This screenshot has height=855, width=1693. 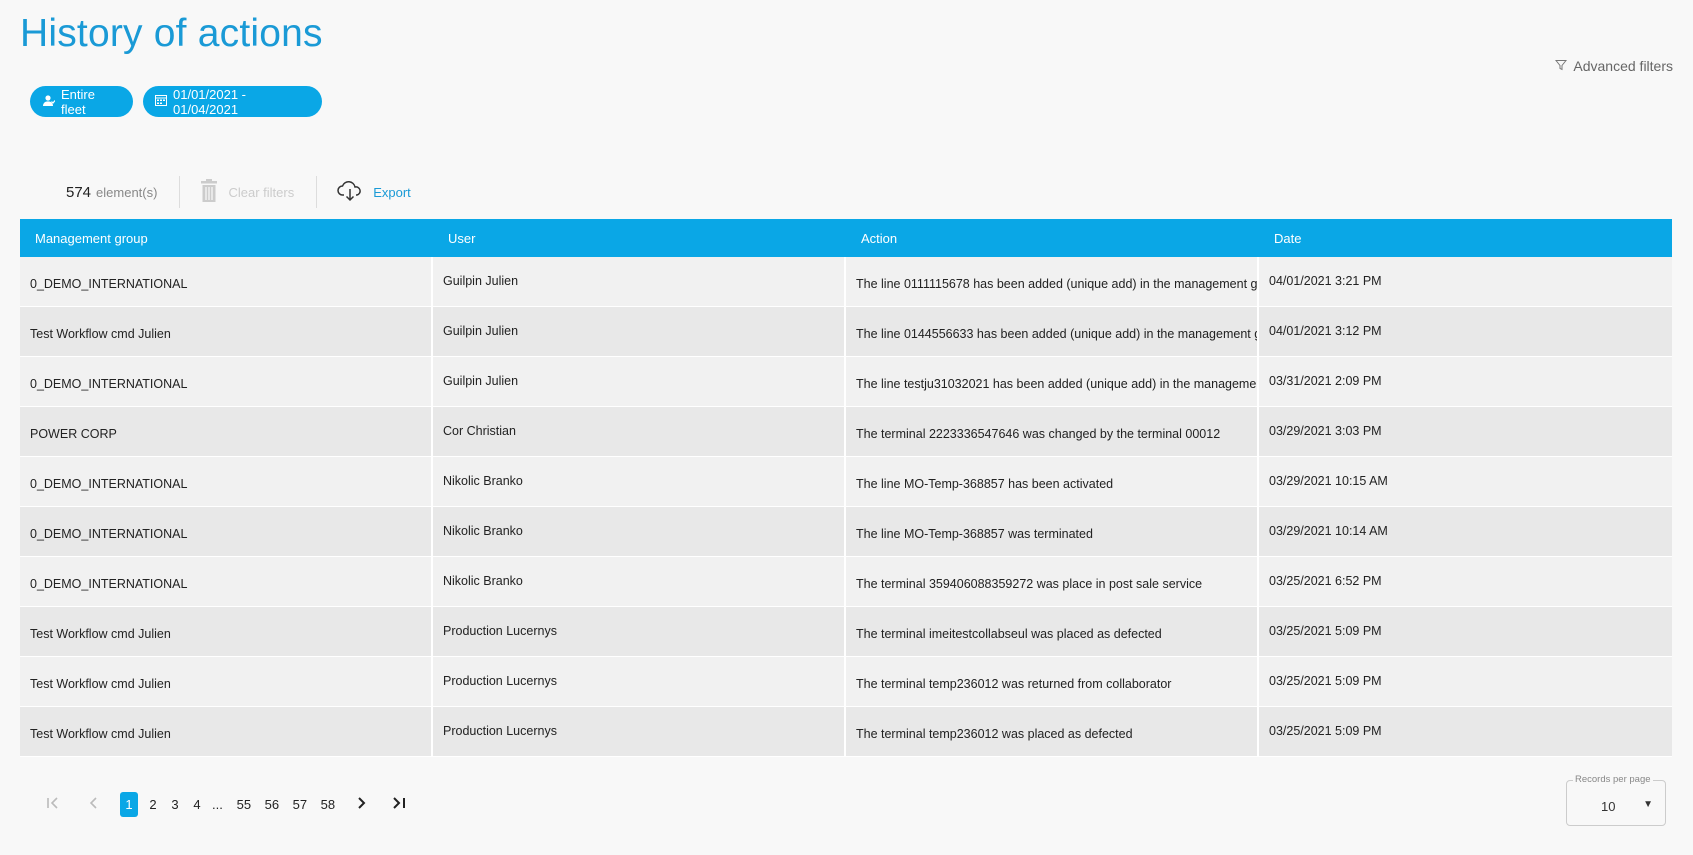 I want to click on column-header-action: Action, so click(x=1052, y=238).